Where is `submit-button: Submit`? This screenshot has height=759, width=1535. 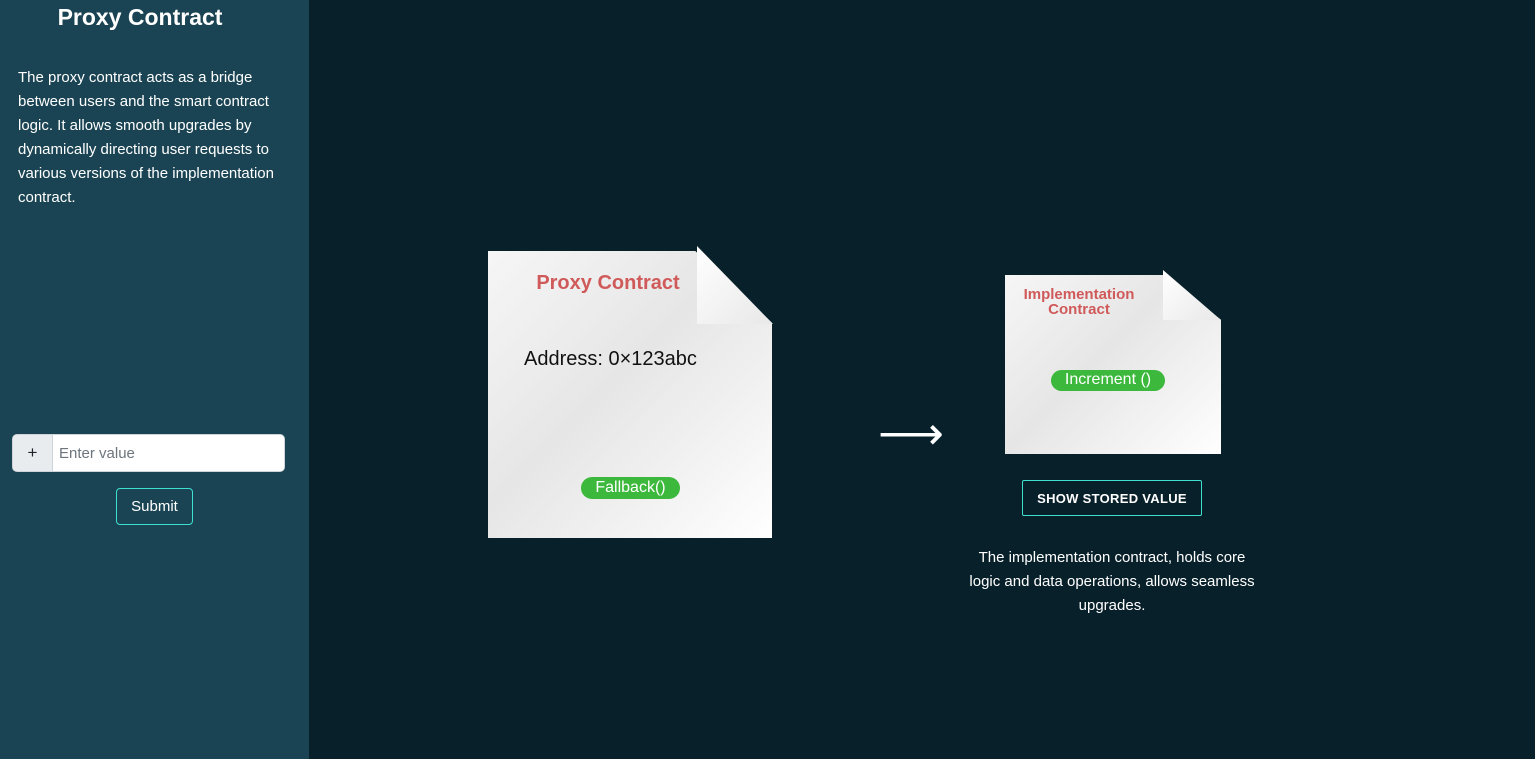
submit-button: Submit is located at coordinates (154, 506).